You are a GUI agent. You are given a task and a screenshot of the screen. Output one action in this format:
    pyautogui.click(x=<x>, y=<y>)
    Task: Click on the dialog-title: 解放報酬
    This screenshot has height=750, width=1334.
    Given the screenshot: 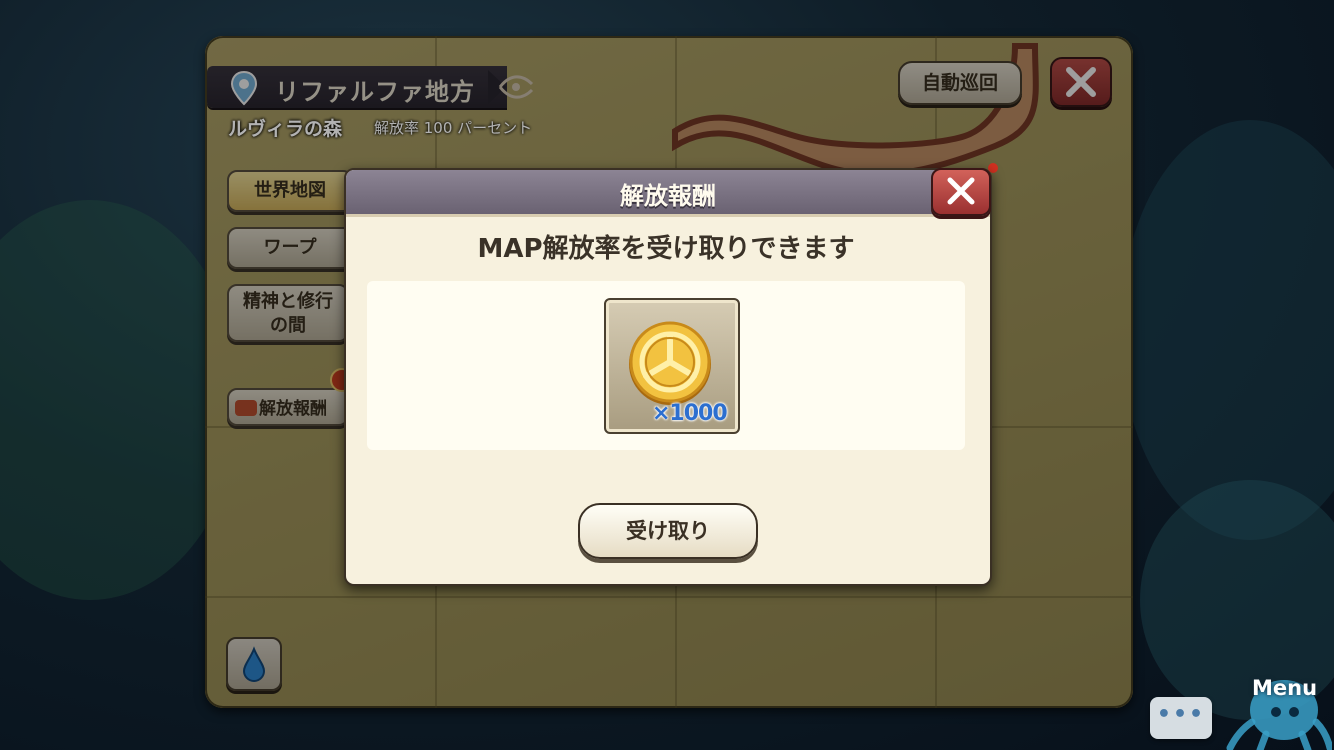 What is the action you would take?
    pyautogui.click(x=668, y=196)
    